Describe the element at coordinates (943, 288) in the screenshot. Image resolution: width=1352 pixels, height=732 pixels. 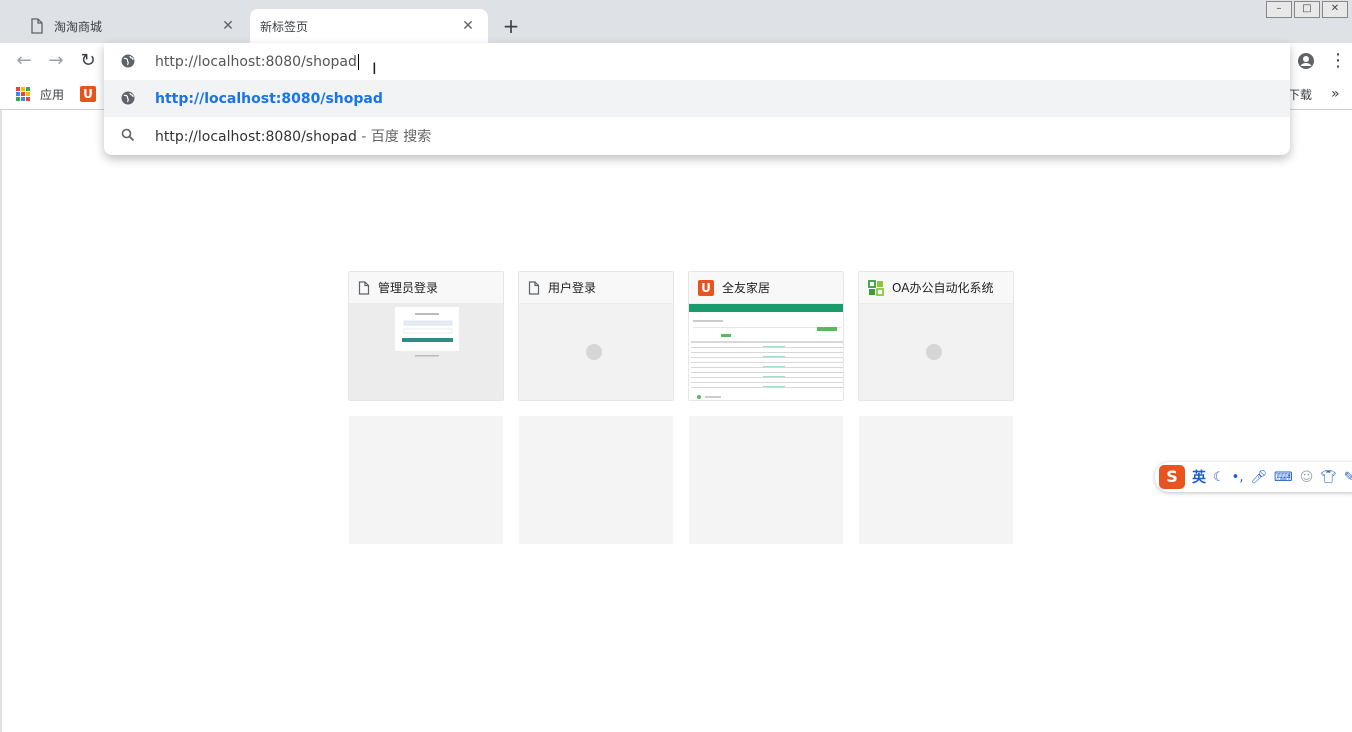
I see `tile-label: OA办公自动化系统` at that location.